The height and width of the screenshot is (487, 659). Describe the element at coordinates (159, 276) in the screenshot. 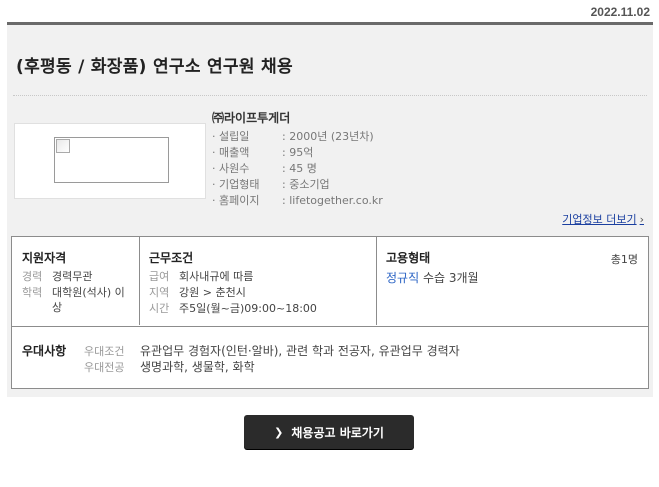

I see `salary-label: 급여` at that location.